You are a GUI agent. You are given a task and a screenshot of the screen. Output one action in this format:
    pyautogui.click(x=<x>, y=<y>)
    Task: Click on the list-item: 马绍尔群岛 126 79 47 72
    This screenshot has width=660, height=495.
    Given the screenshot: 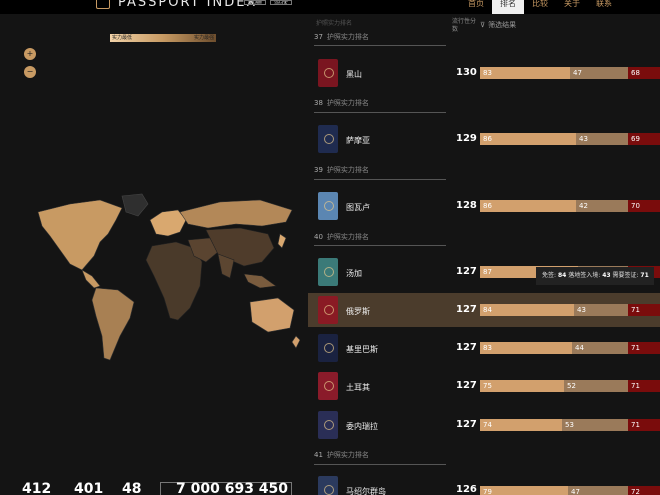 What is the action you would take?
    pyautogui.click(x=484, y=484)
    